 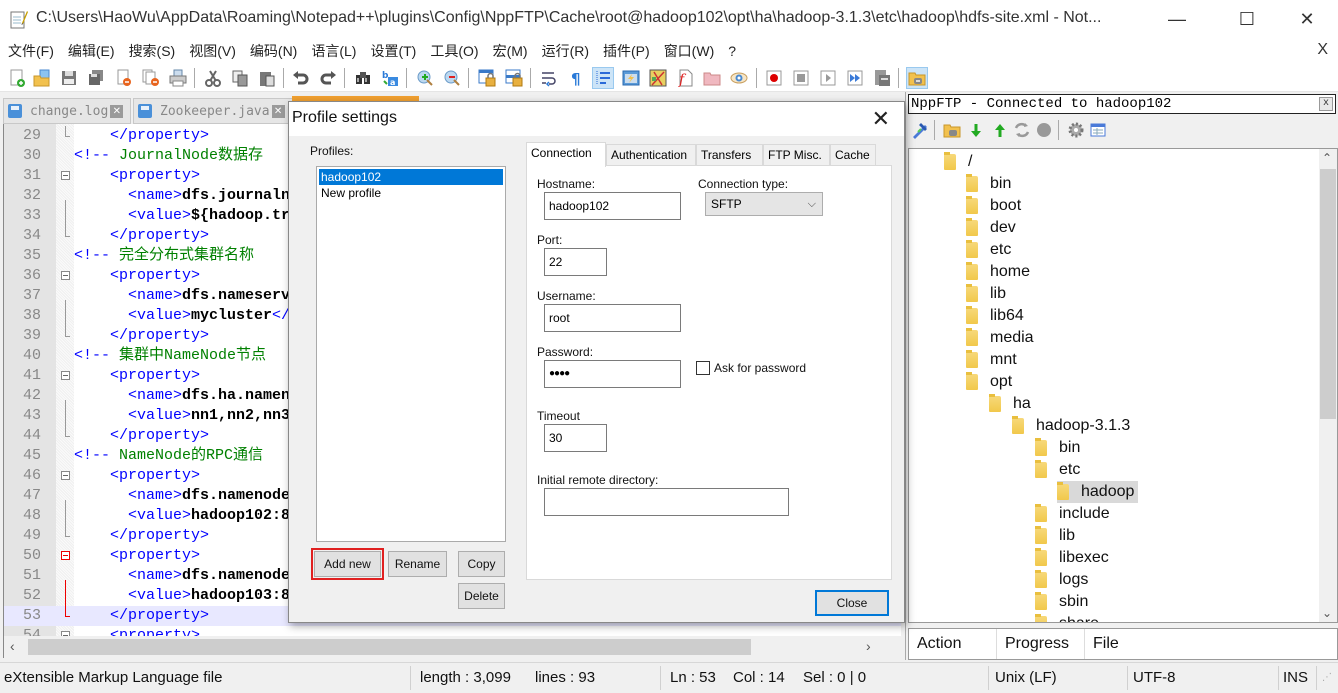 What do you see at coordinates (796, 155) in the screenshot?
I see `tab-ftp-misc: FTP Misc.` at bounding box center [796, 155].